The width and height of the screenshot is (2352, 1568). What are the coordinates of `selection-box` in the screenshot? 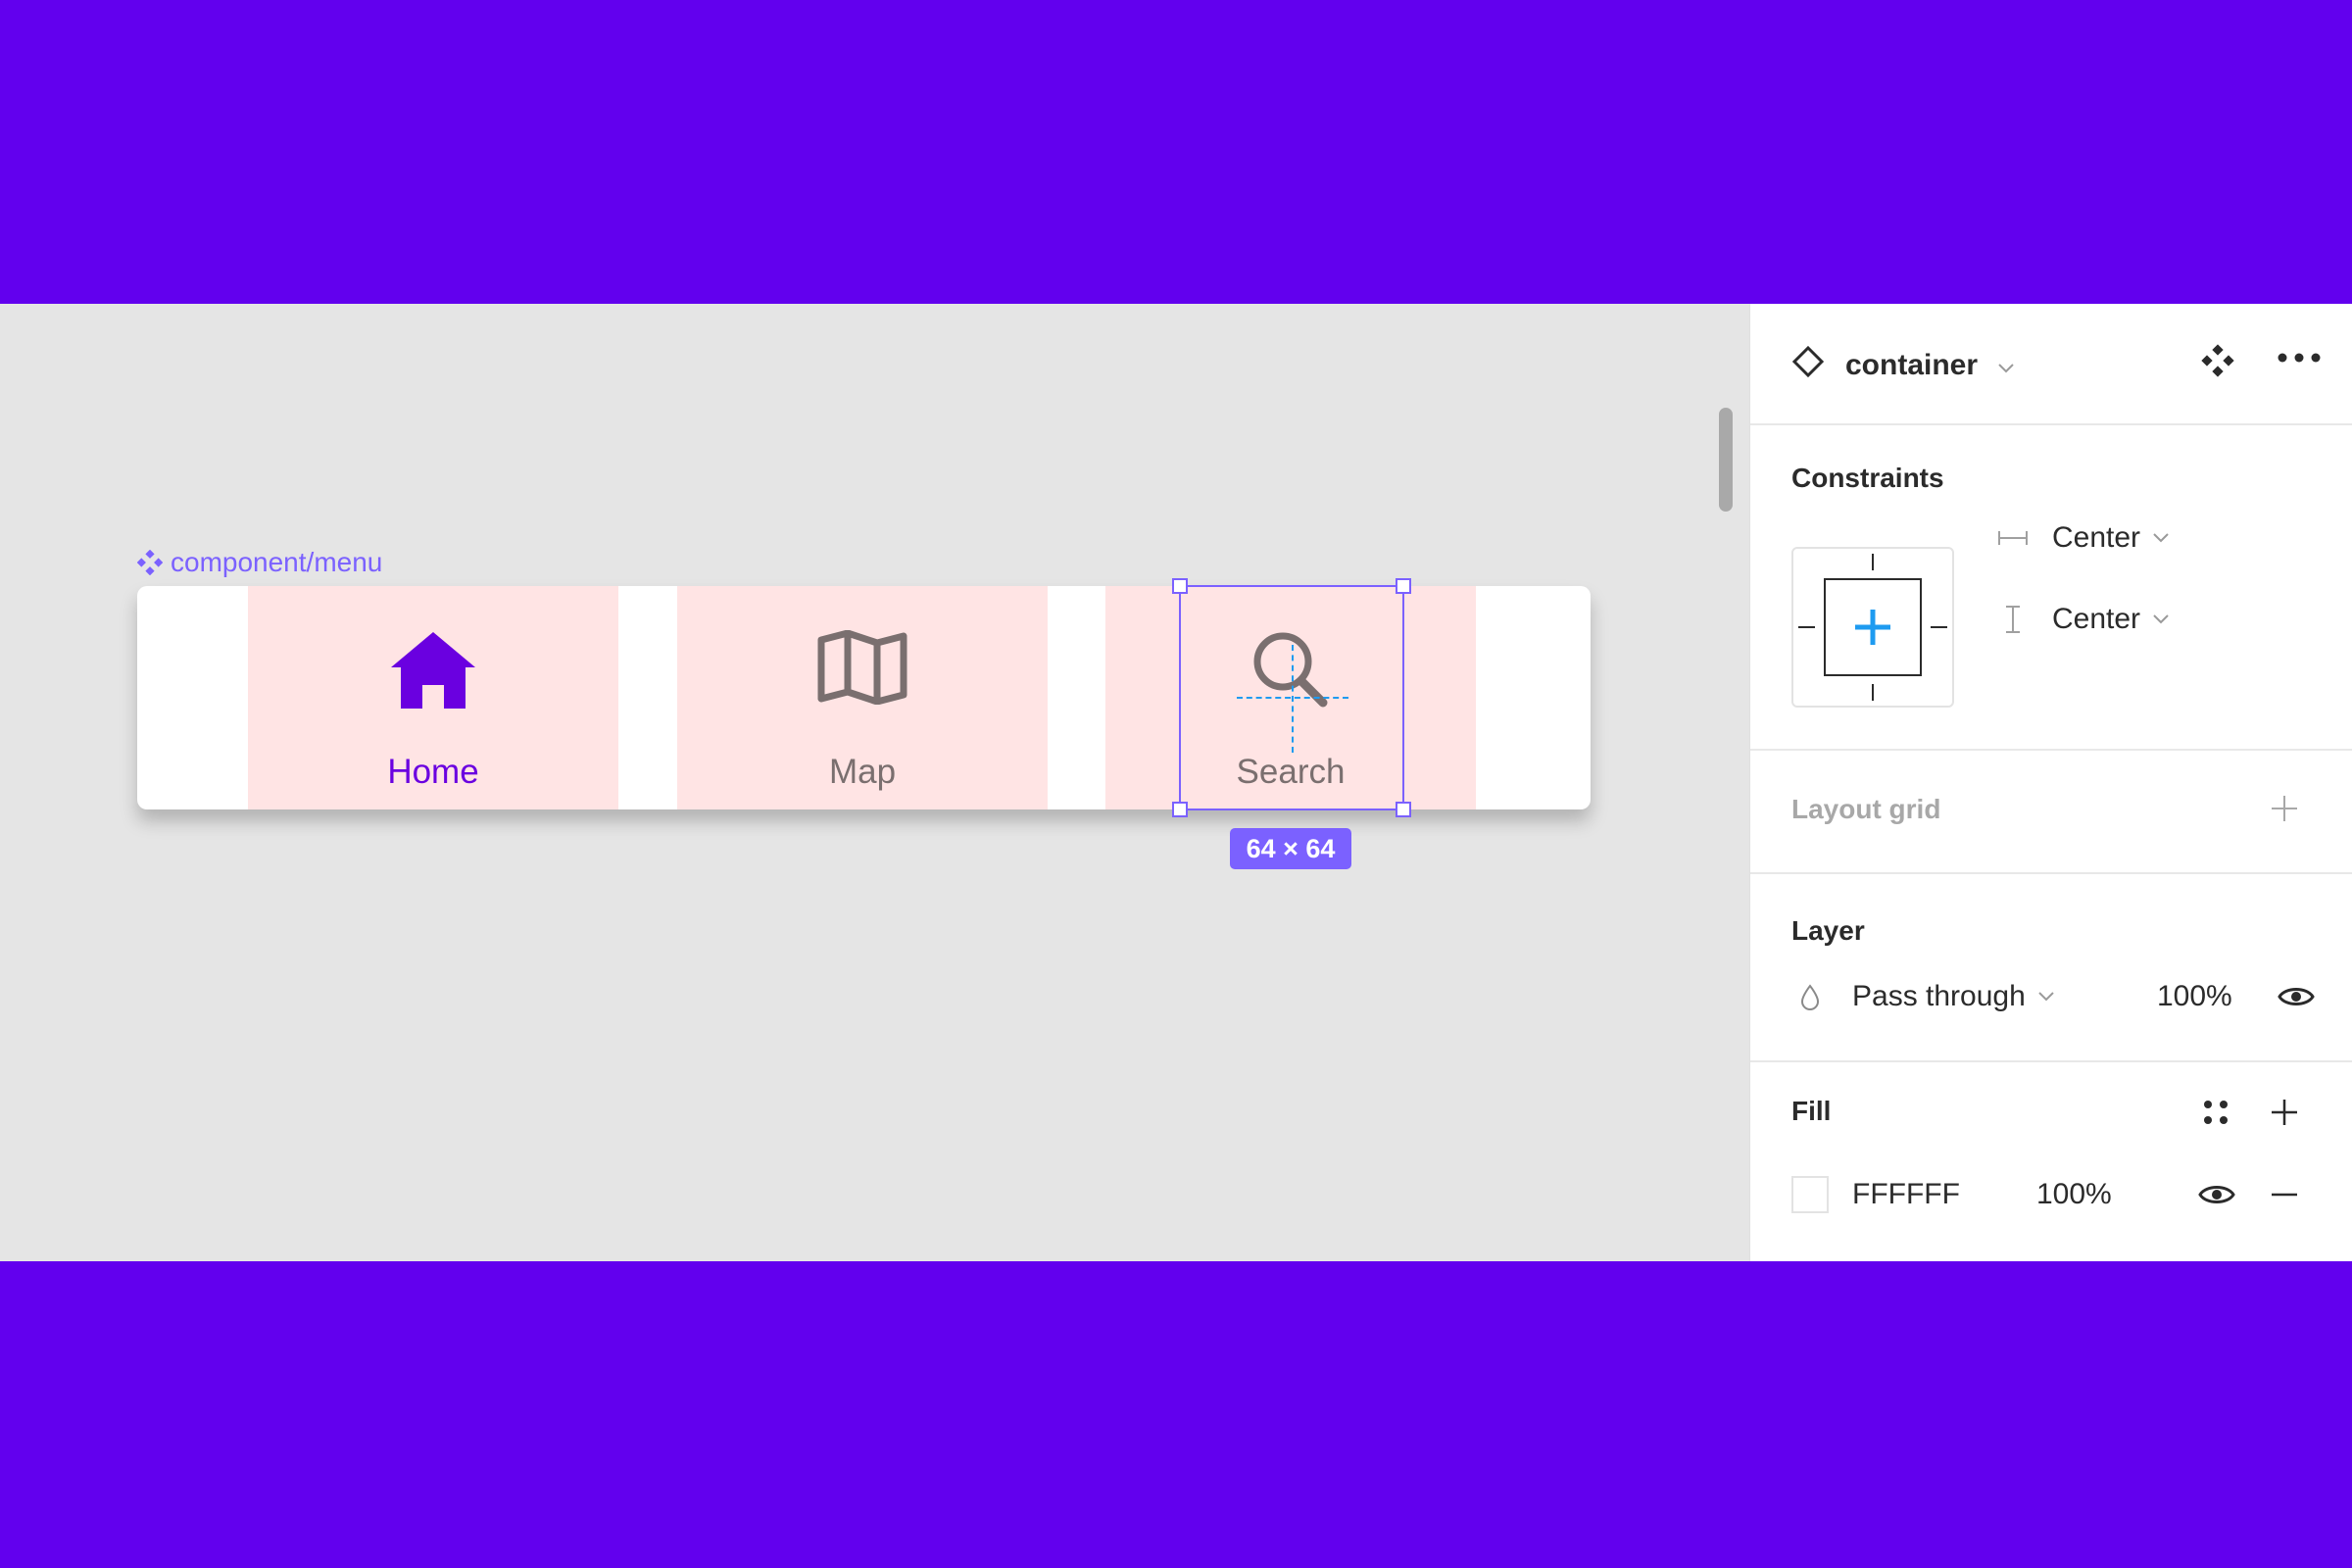 It's located at (1291, 697).